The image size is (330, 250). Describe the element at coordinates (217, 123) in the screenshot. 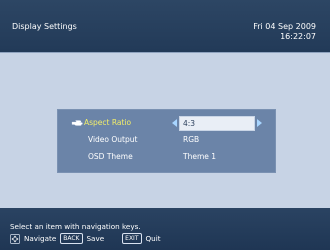

I see `setting-value-box: 4:3` at that location.